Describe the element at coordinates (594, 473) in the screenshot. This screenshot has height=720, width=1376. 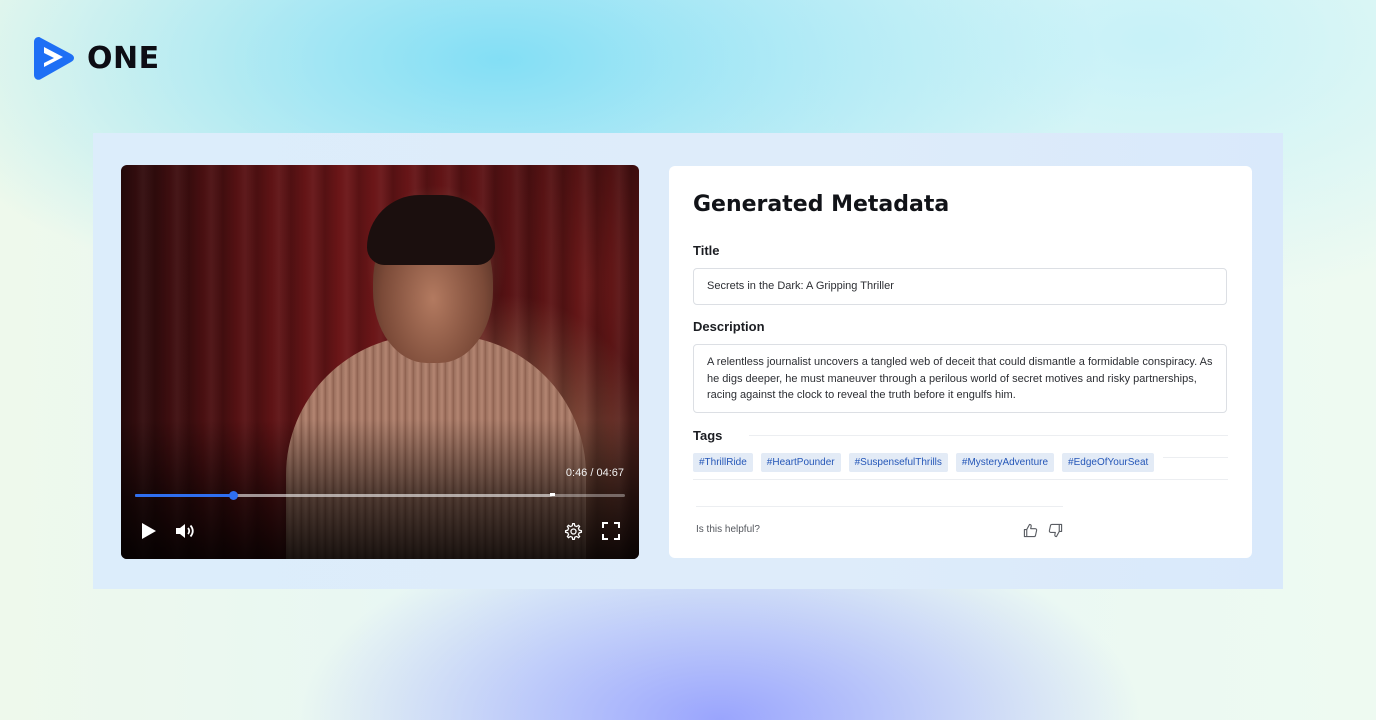
I see `video-time-display: 0:46 / 04:67` at that location.